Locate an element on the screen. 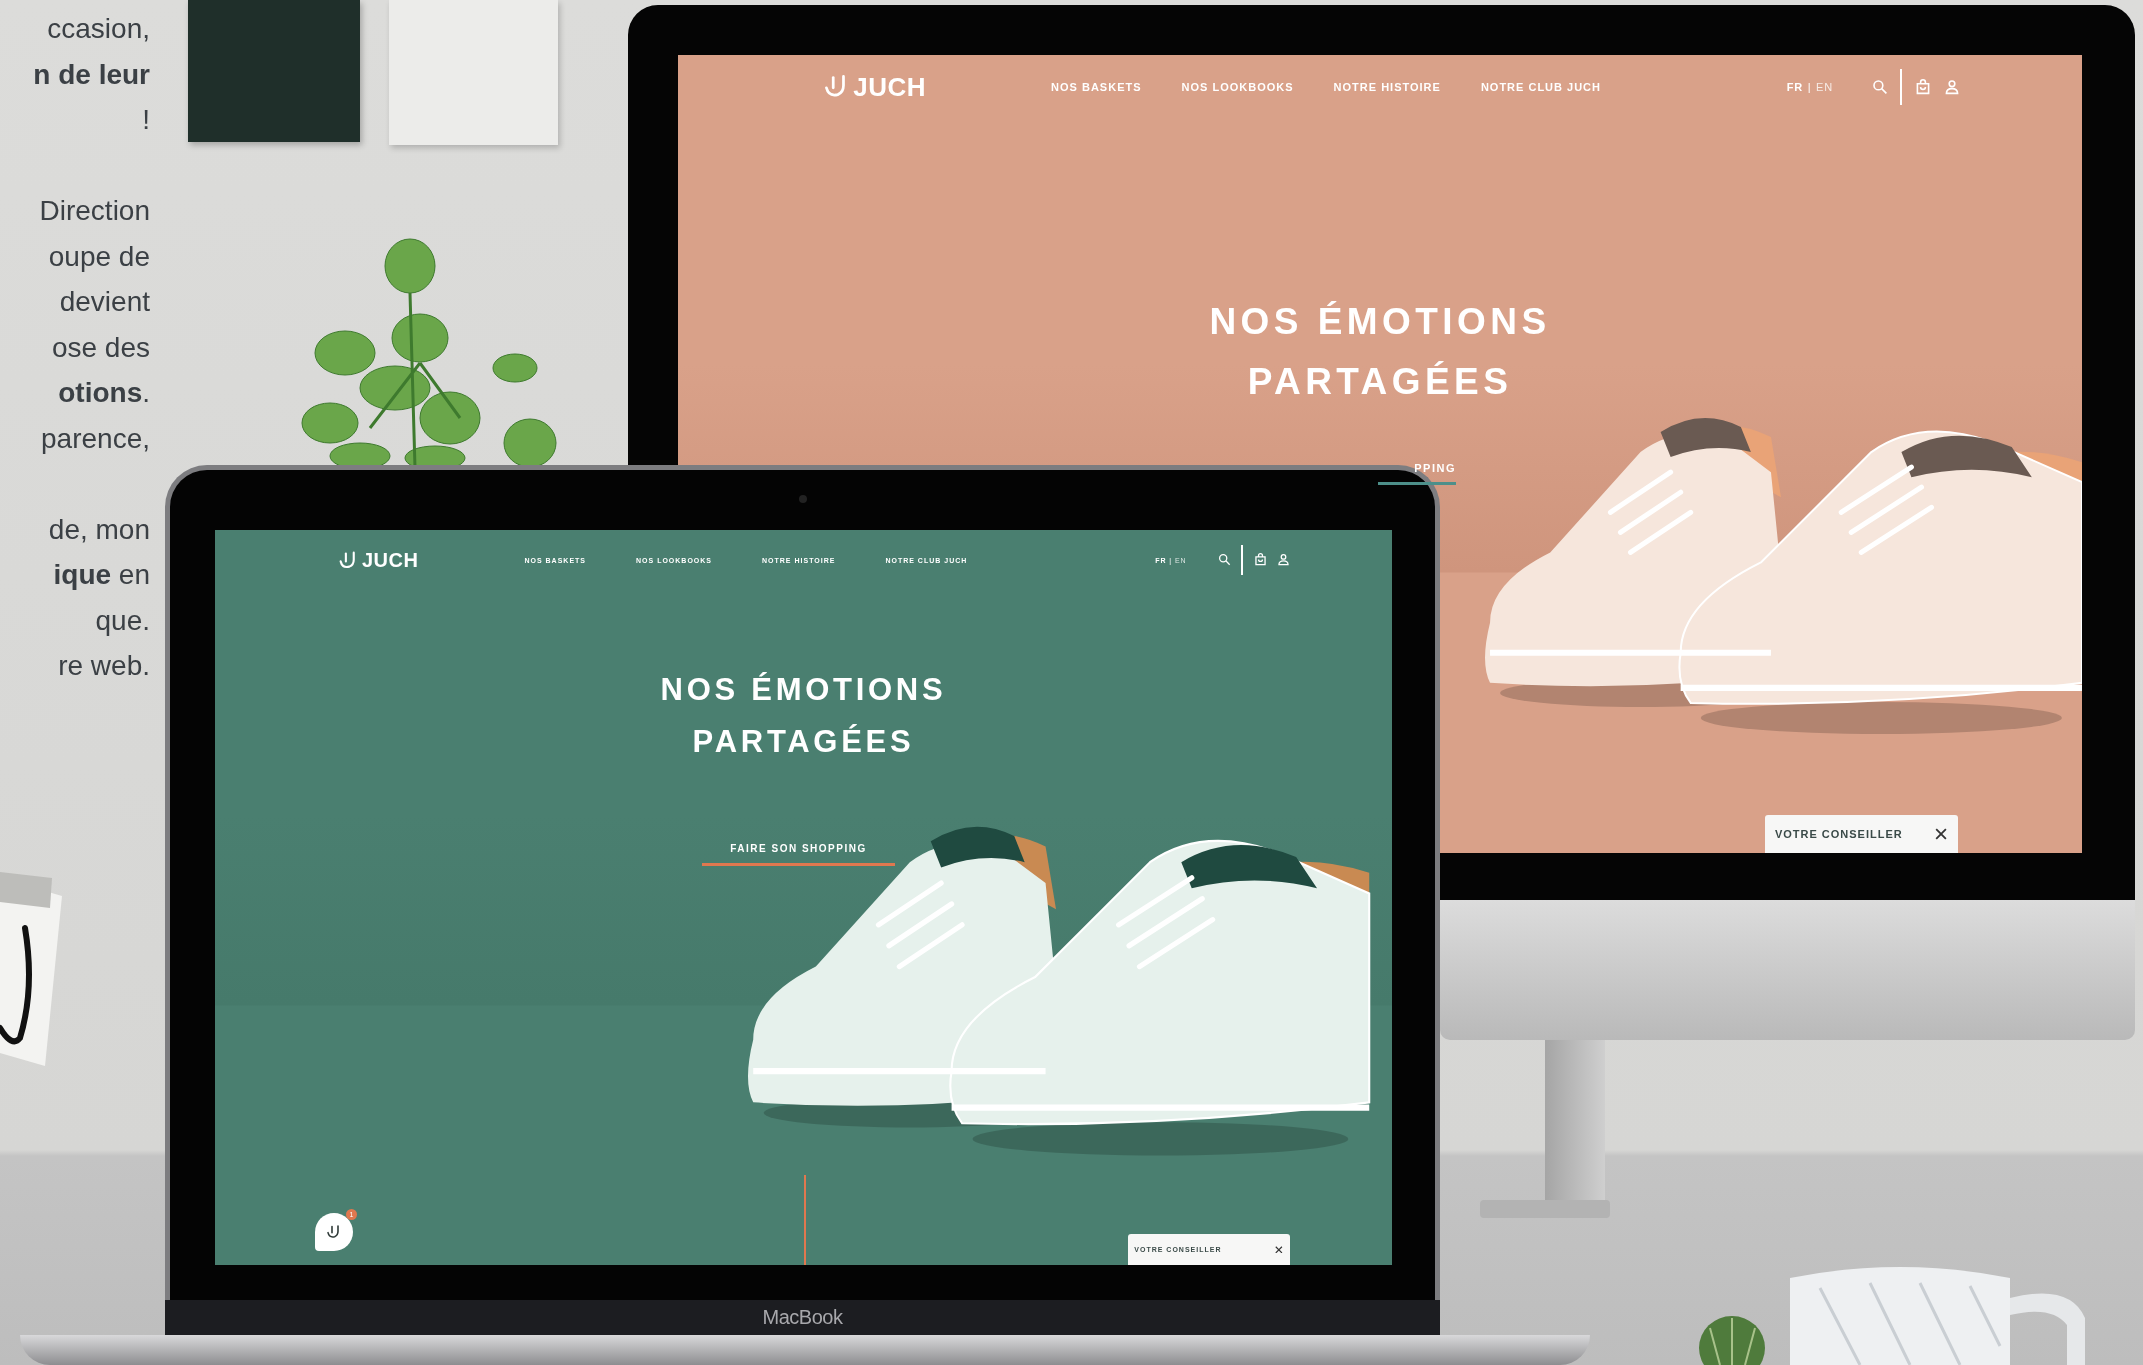 The width and height of the screenshot is (2143, 1365). nav-link: NOTRE HISTOIRE is located at coordinates (1387, 87).